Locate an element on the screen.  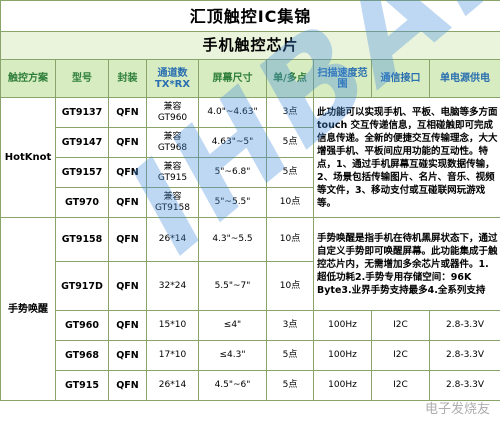
header-interface: 通信接口 is located at coordinates (400, 78).